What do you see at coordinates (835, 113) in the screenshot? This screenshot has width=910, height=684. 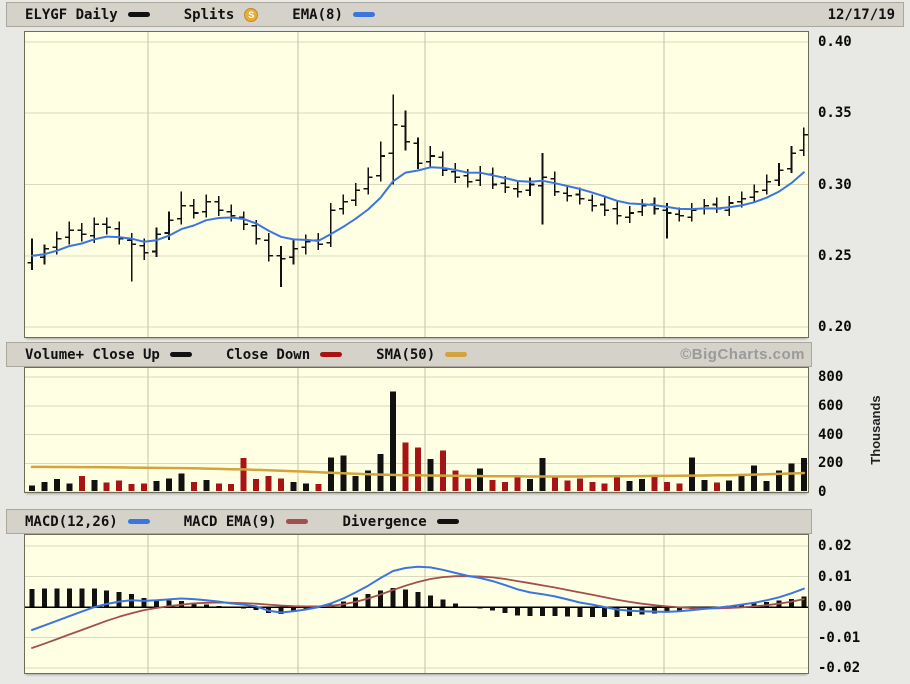 I see `axis-tick-label: 0.35` at bounding box center [835, 113].